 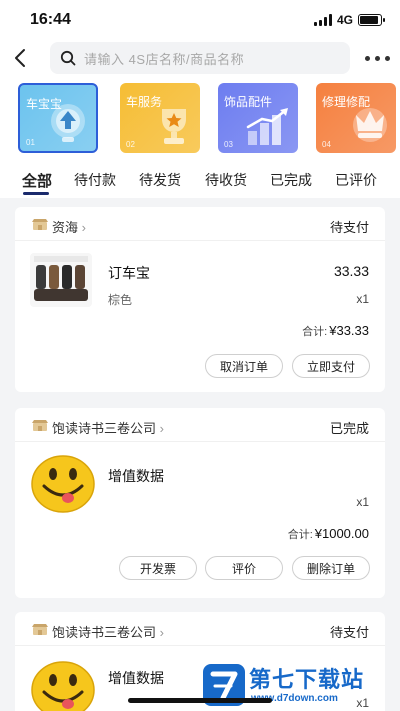 What do you see at coordinates (200, 178) in the screenshot?
I see `order-tabs: 全部 待付款 待发货 待收货 已完成 已评价` at bounding box center [200, 178].